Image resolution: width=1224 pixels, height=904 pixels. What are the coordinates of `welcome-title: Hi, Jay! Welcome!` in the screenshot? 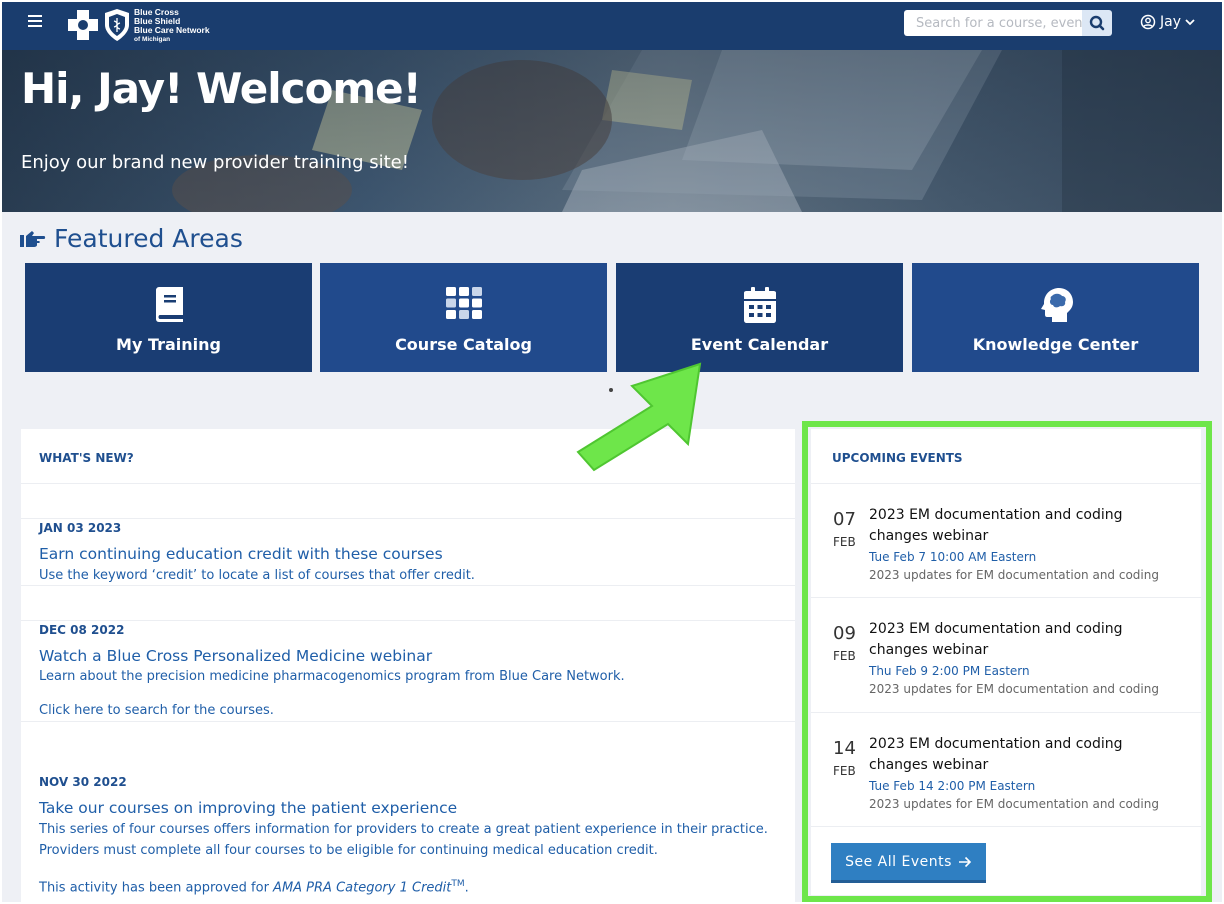 It's located at (221, 88).